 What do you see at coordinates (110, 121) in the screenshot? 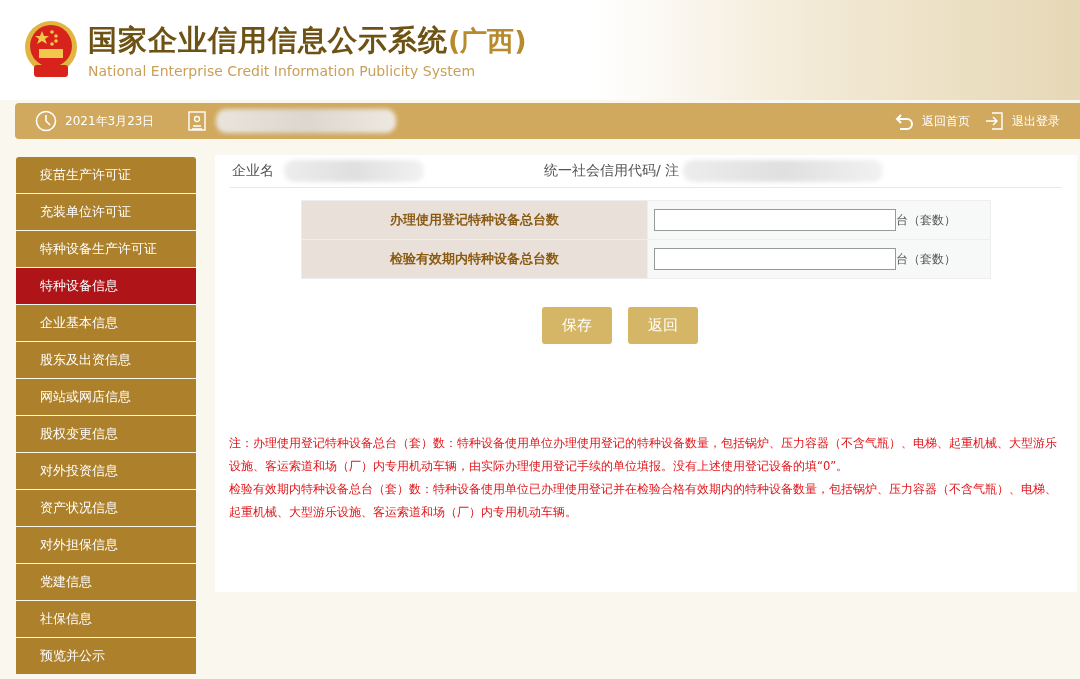
I see `date-label: 2021年3月23日` at bounding box center [110, 121].